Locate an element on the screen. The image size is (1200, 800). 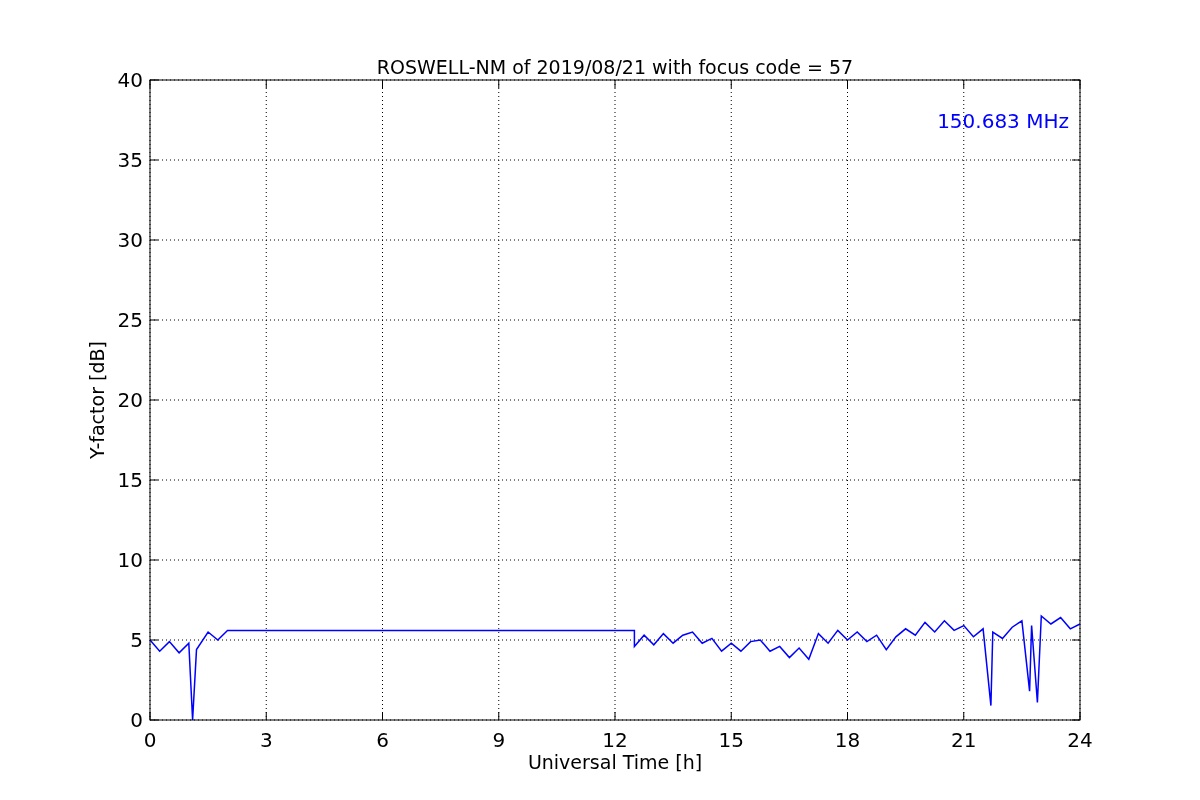
y-tick-label: 40 is located at coordinates (130, 80).